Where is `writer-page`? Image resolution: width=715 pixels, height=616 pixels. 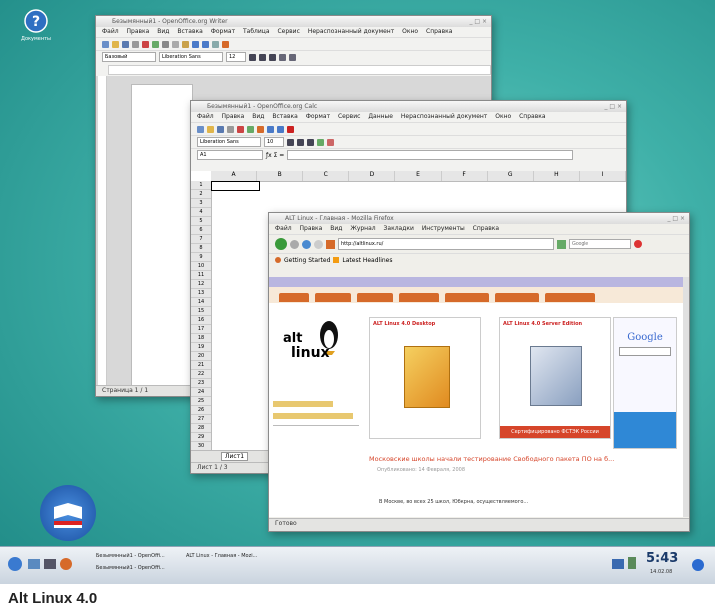
writer-page is located at coordinates (162, 235).